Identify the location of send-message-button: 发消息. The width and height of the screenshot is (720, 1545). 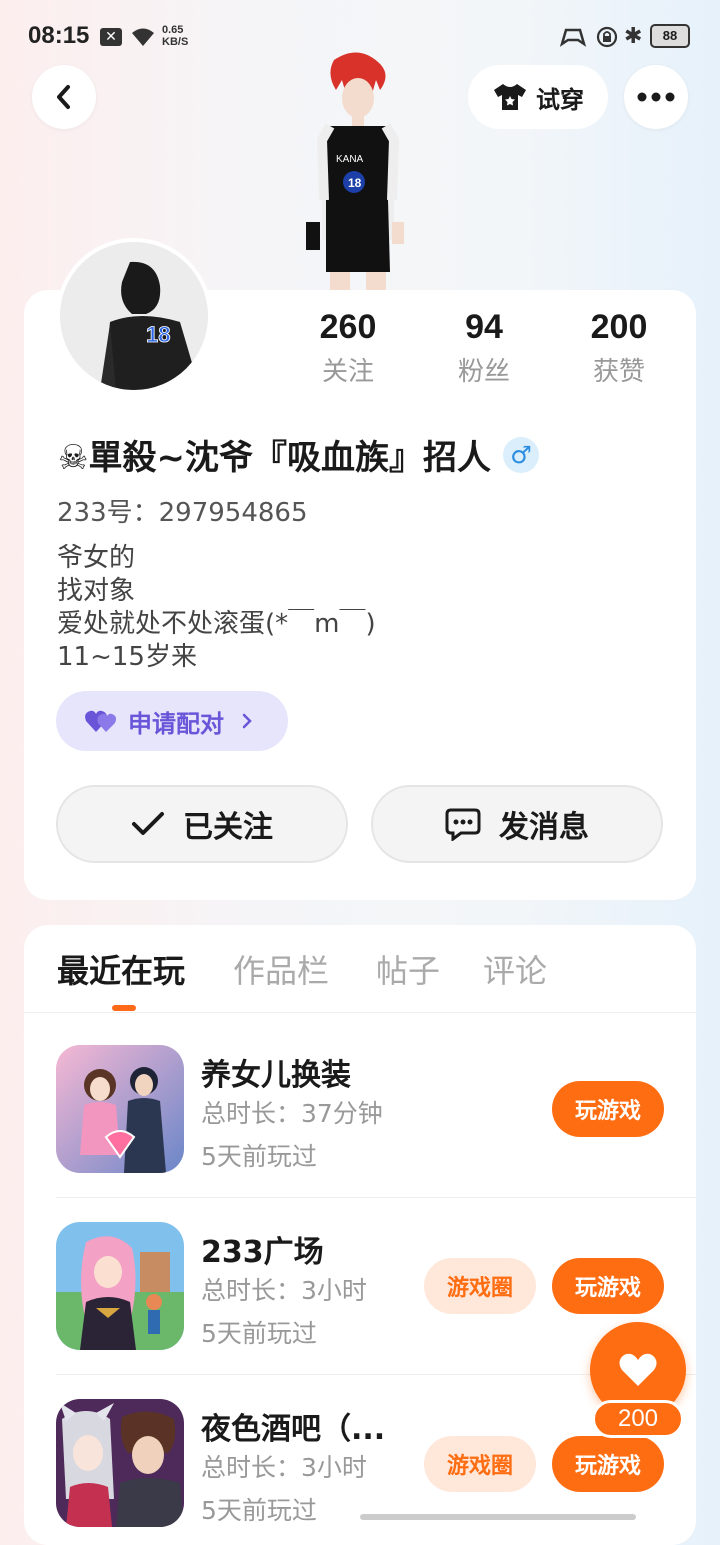
(517, 824).